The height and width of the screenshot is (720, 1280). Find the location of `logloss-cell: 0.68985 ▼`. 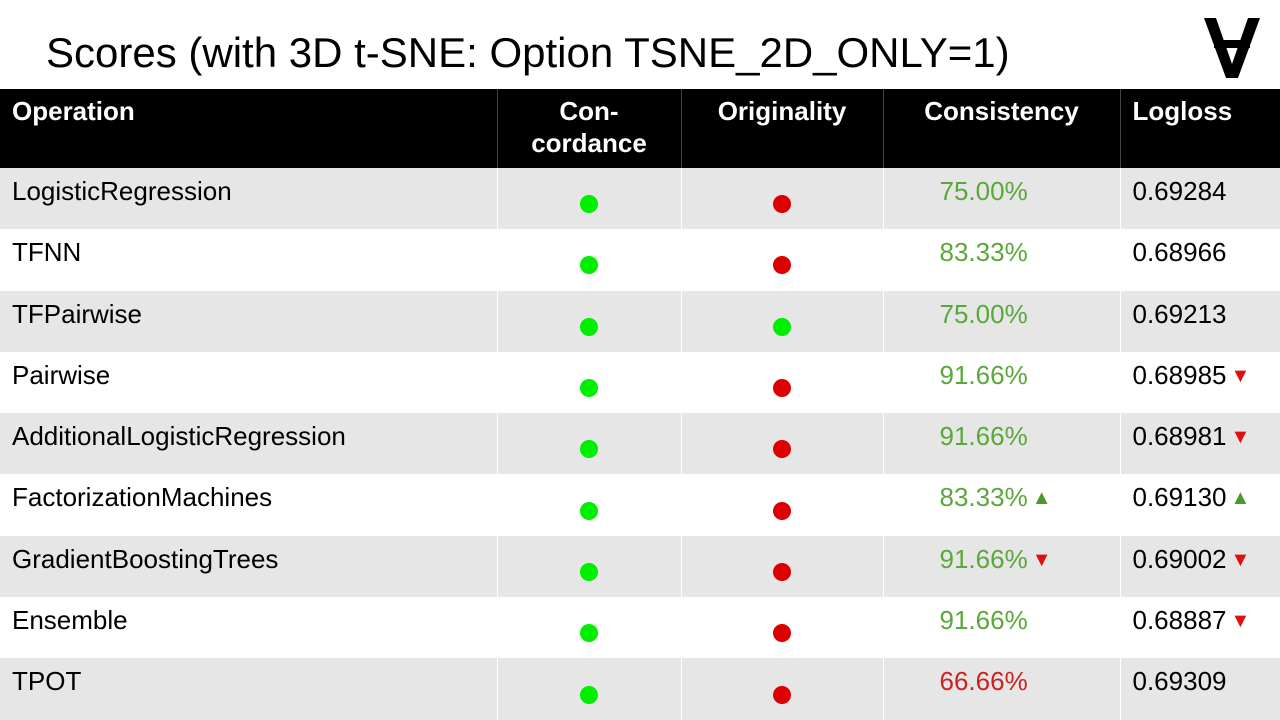

logloss-cell: 0.68985 ▼ is located at coordinates (1200, 382).